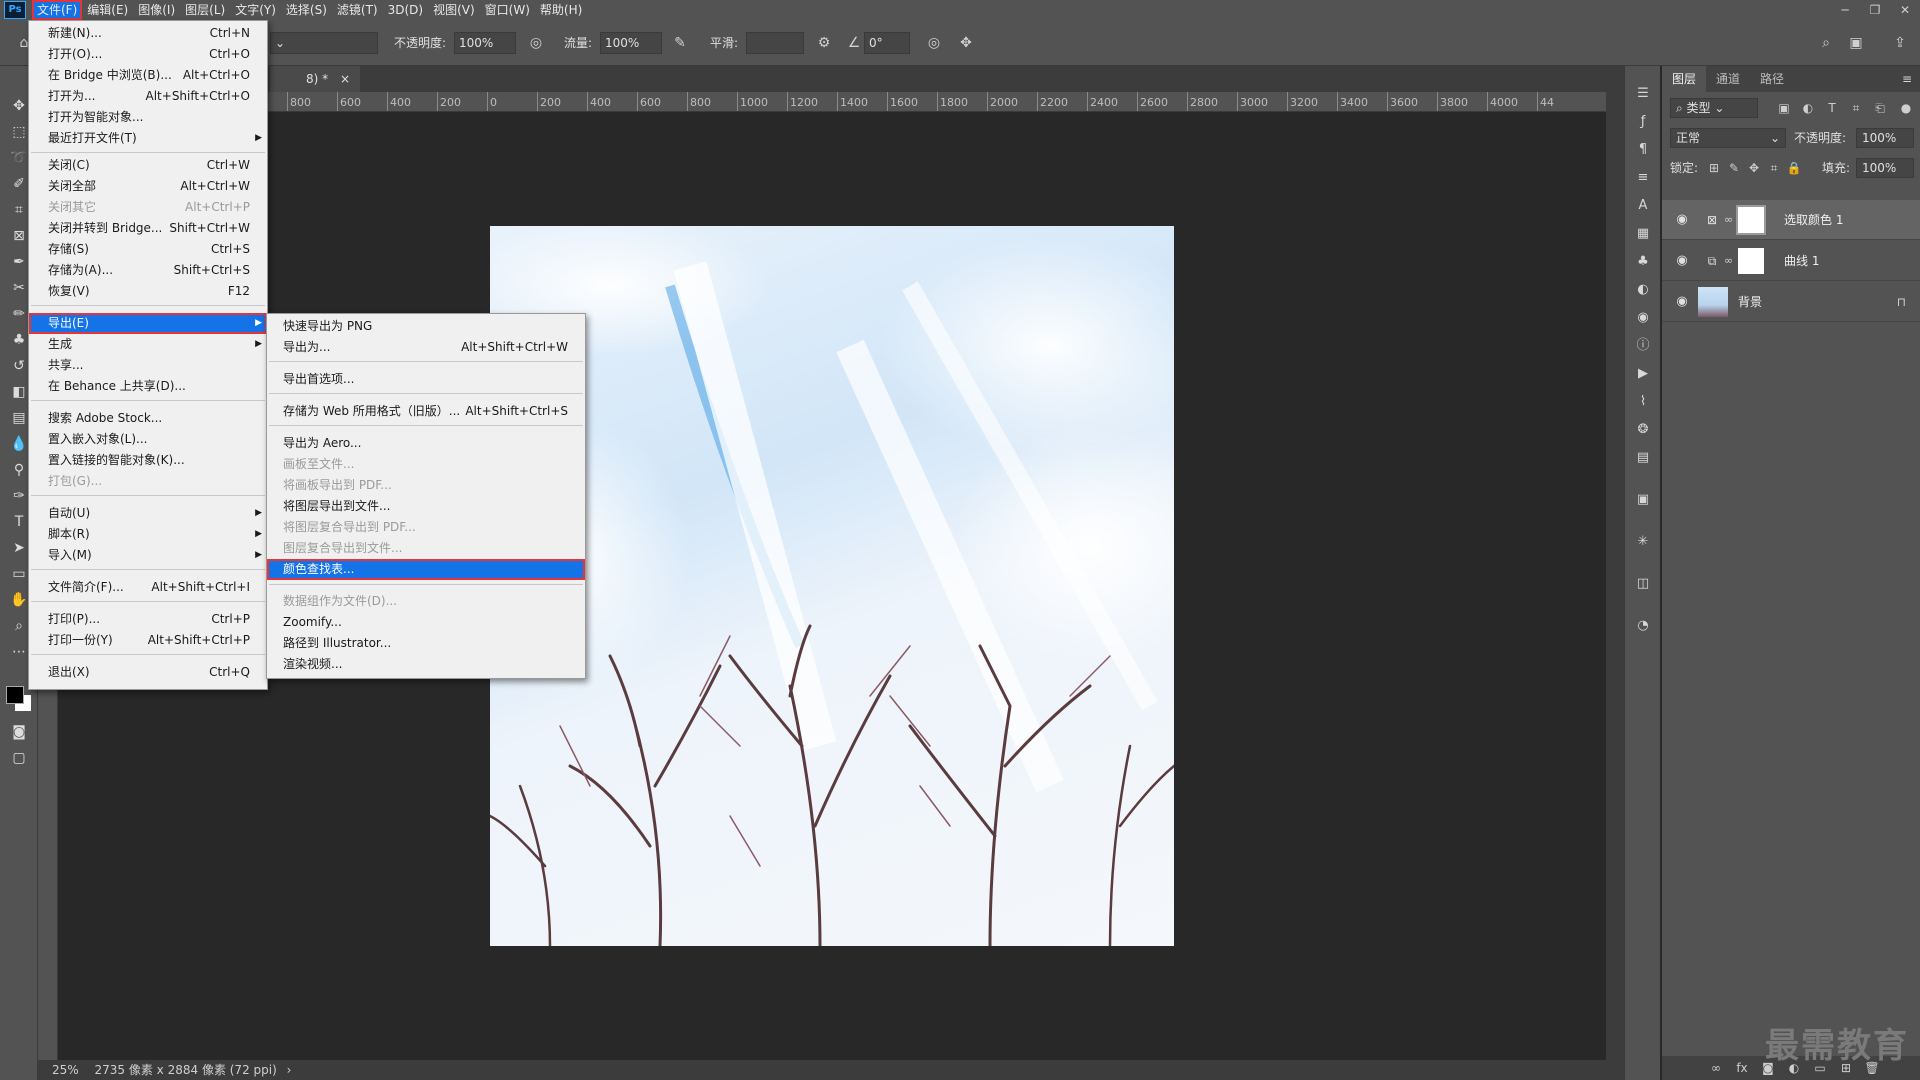 This screenshot has height=1080, width=1920. I want to click on menu-item-open: 打开(O)... Ctrl+O, so click(148, 54).